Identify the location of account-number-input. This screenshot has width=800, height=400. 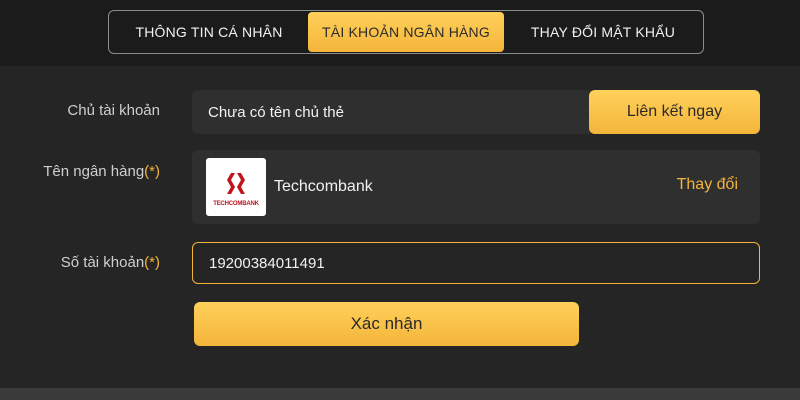
(476, 263).